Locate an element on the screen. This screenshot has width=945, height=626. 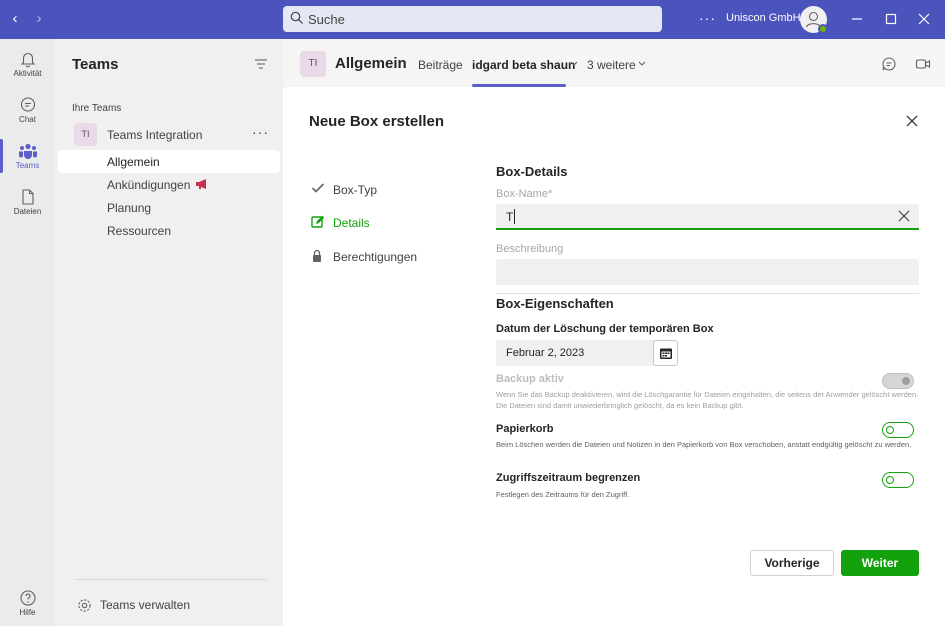
megaphone-icon is located at coordinates (201, 184).